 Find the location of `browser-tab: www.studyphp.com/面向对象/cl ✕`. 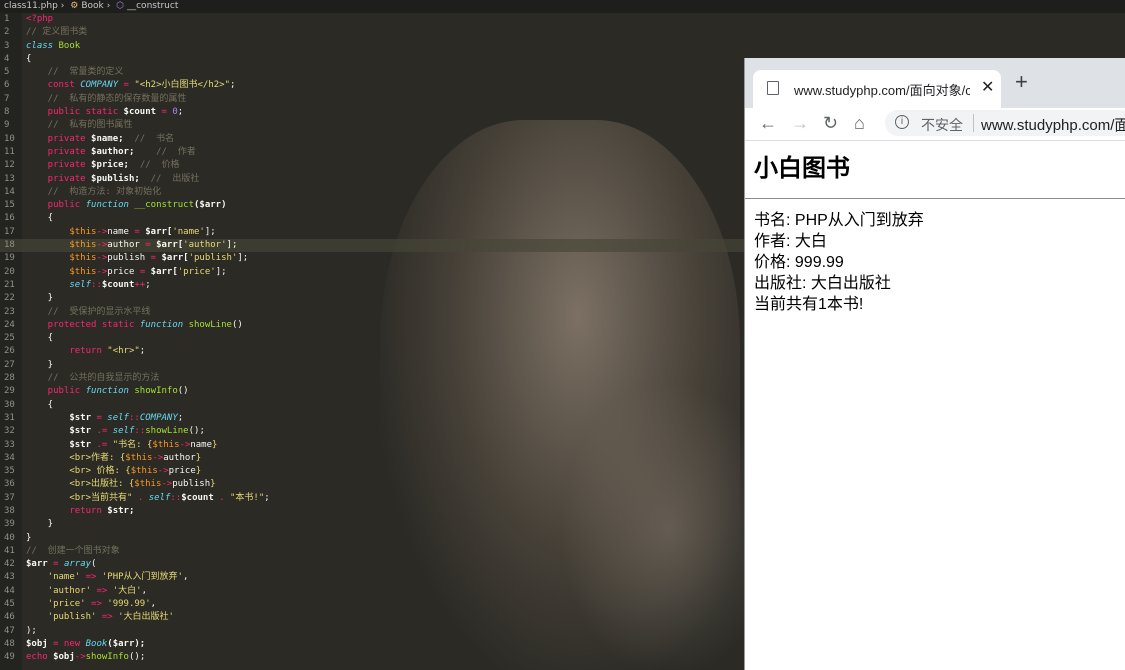

browser-tab: www.studyphp.com/面向对象/cl ✕ is located at coordinates (877, 89).